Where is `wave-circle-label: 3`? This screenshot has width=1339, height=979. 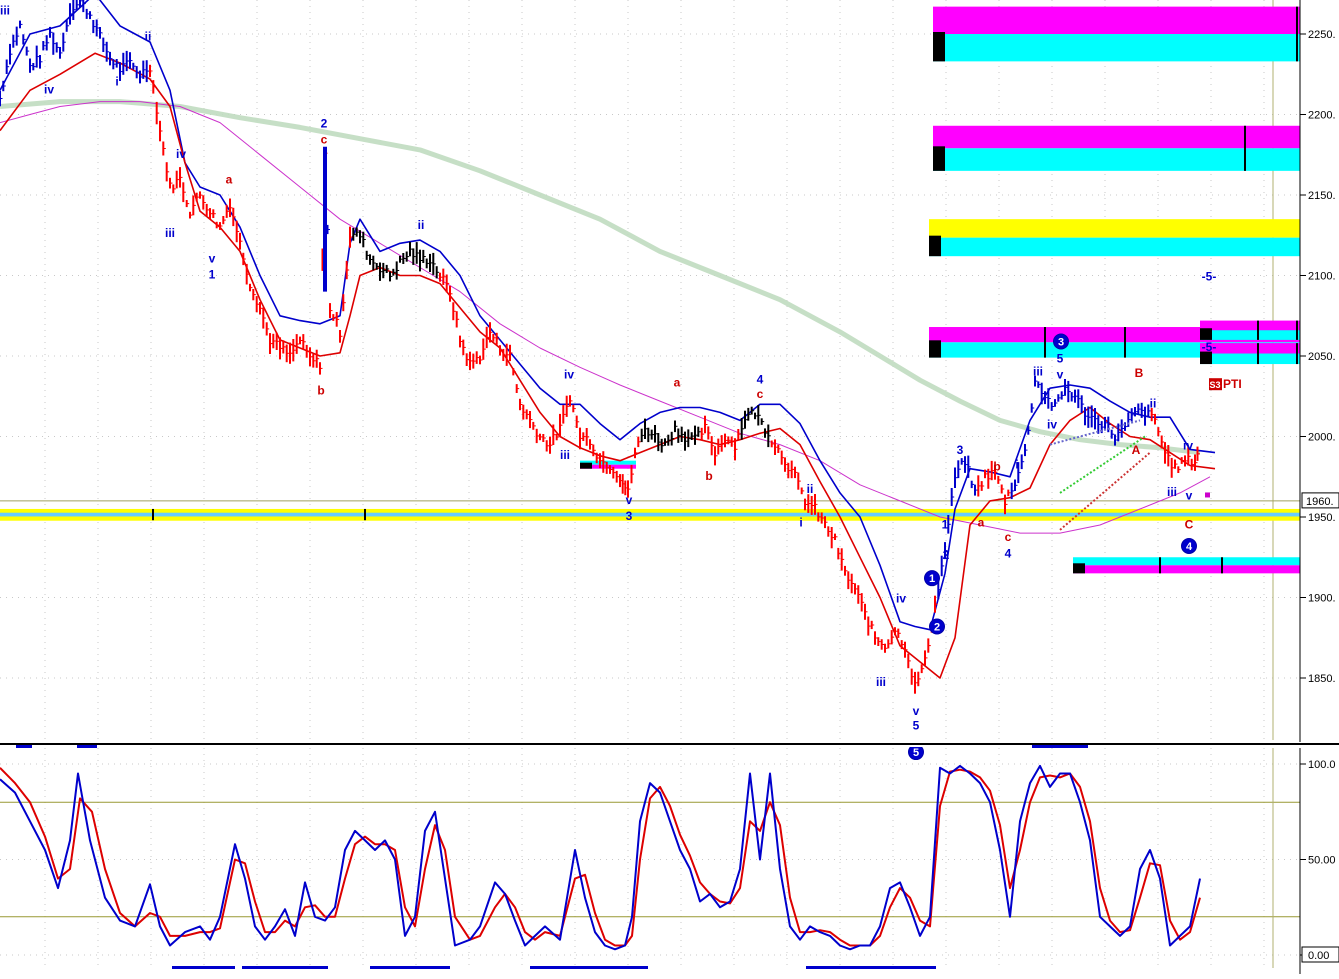 wave-circle-label: 3 is located at coordinates (1061, 343).